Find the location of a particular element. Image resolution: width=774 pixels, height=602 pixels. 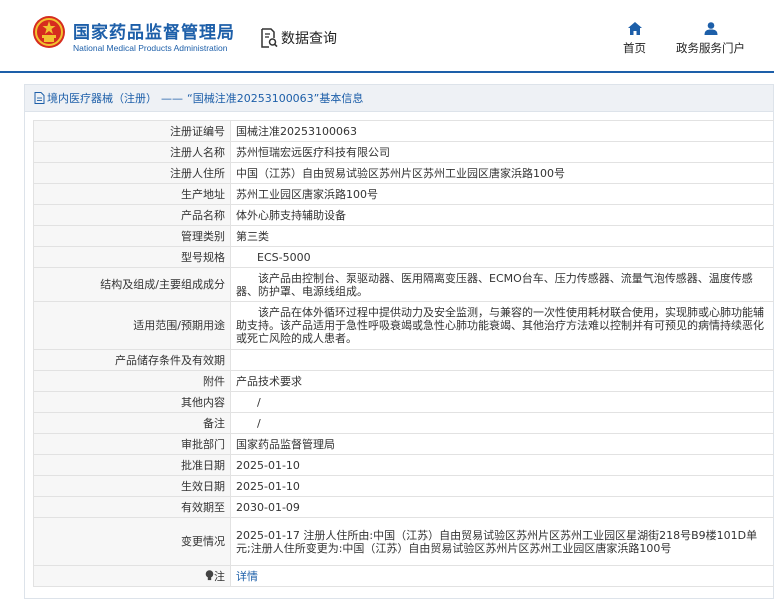

home-icon is located at coordinates (634, 28).